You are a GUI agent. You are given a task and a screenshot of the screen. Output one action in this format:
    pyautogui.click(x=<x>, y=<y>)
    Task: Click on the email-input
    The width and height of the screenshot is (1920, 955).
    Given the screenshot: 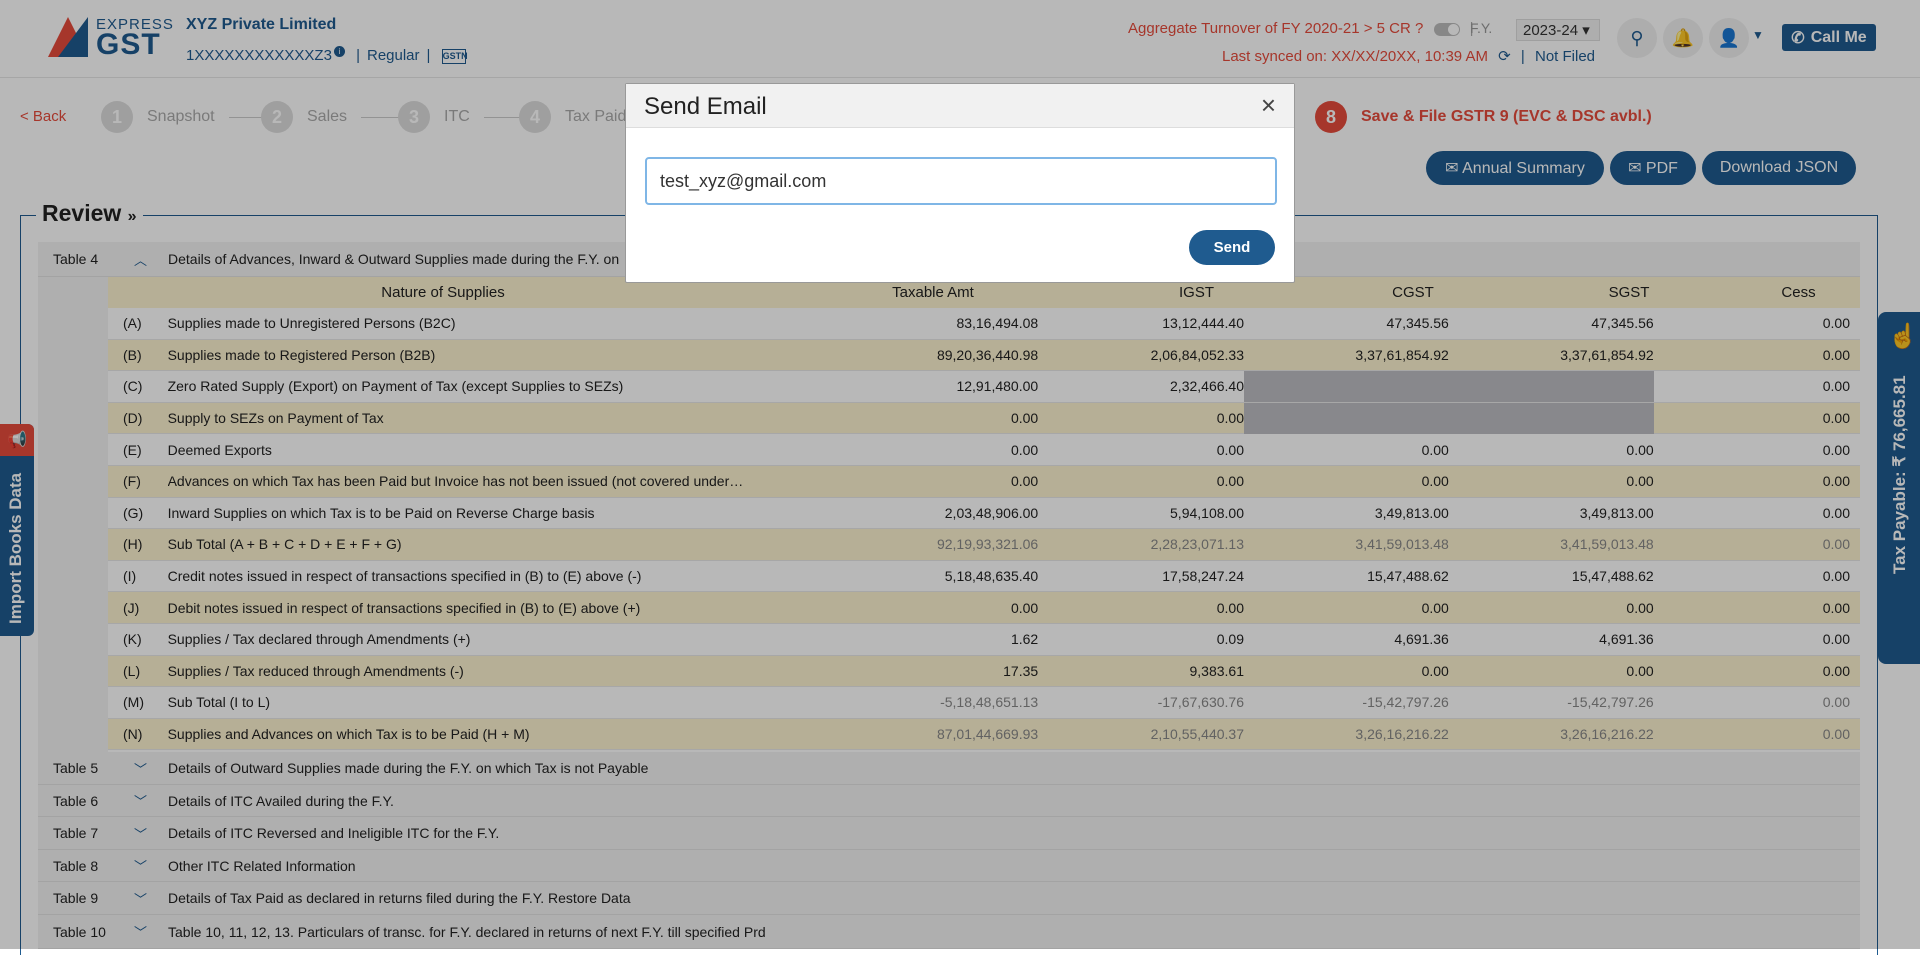 What is the action you would take?
    pyautogui.click(x=961, y=181)
    